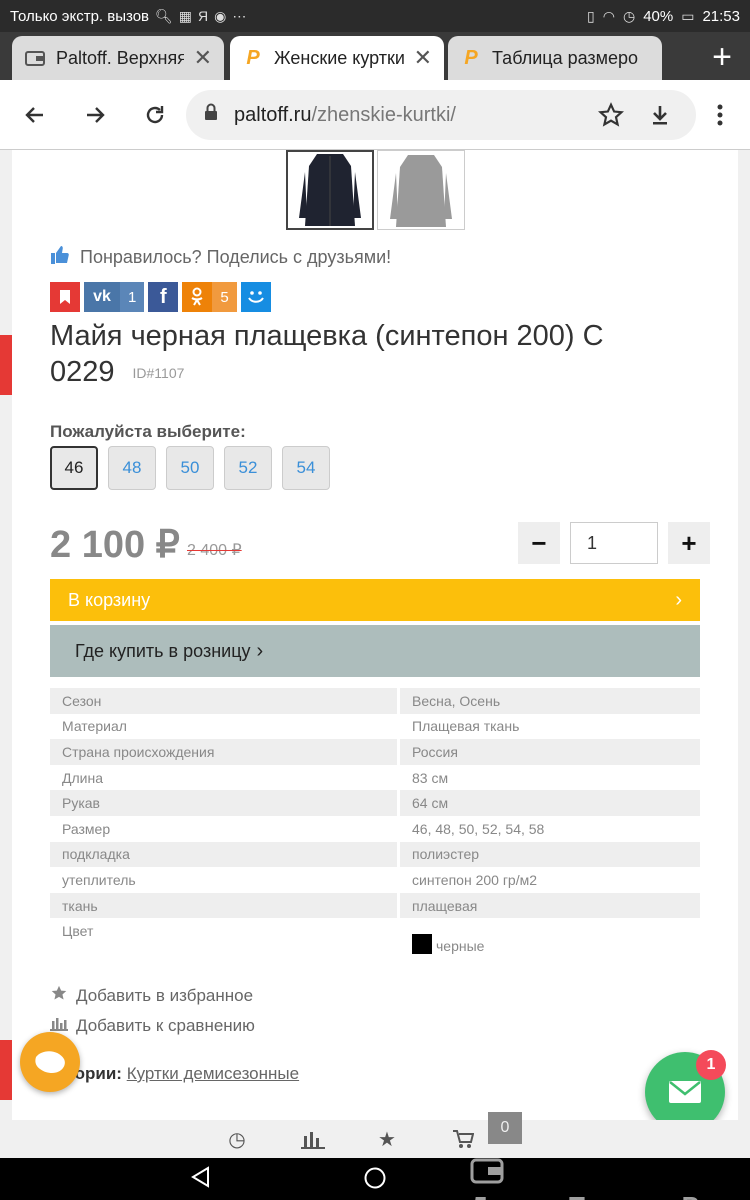 This screenshot has width=750, height=1200. What do you see at coordinates (721, 16) in the screenshot?
I see `clock: 21:53` at bounding box center [721, 16].